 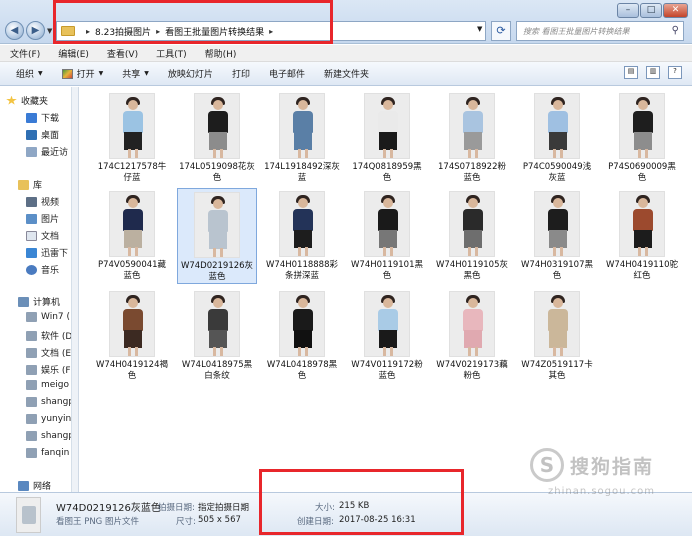 I want to click on print-button: 打印, so click(x=241, y=73).